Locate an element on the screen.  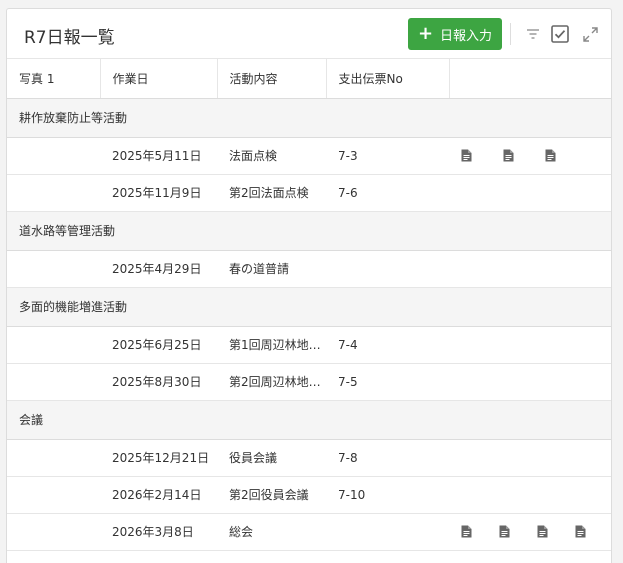
group-row: 耕作放棄防止等活動 is located at coordinates (309, 117).